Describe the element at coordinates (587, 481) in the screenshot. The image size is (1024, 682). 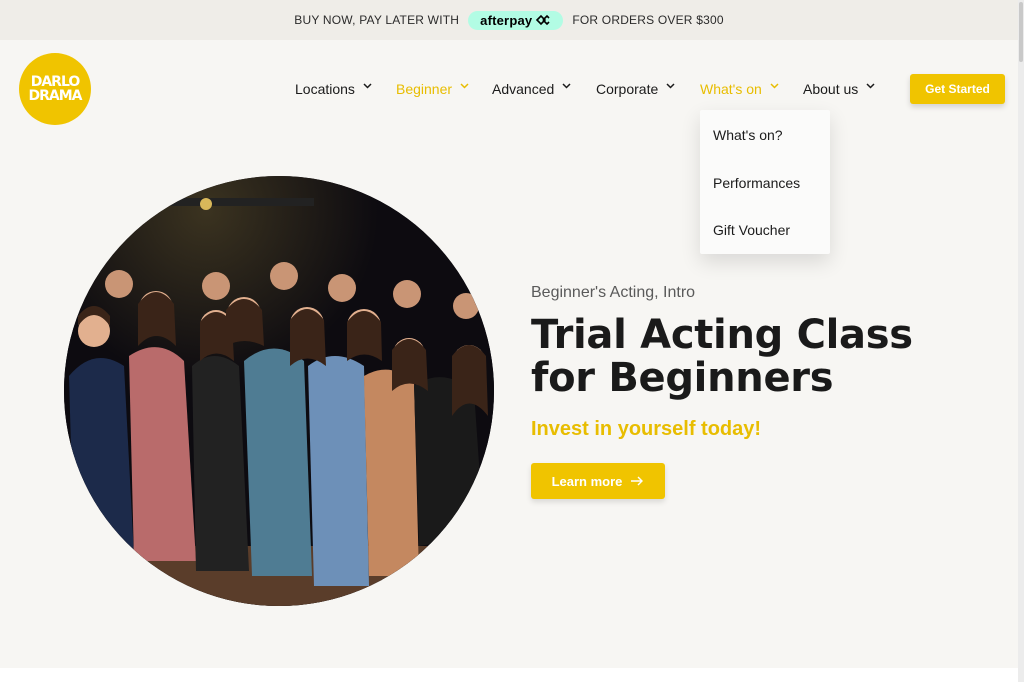
I see `learn-more-label: Learn more` at that location.